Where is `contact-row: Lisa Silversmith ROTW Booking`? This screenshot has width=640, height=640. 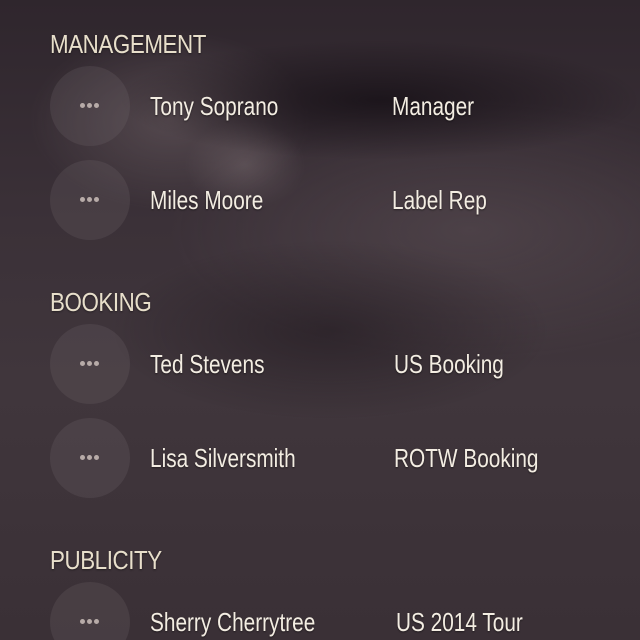 contact-row: Lisa Silversmith ROTW Booking is located at coordinates (320, 458).